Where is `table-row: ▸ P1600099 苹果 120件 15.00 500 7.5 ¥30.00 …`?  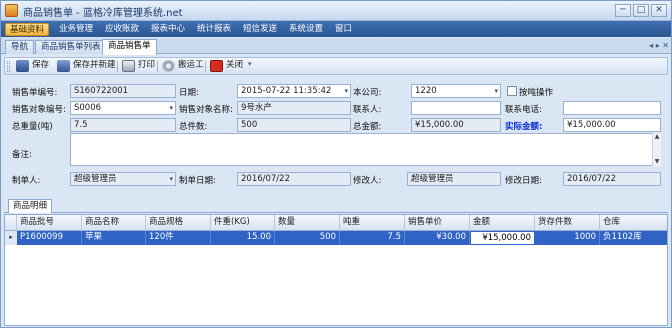 table-row: ▸ P1600099 苹果 120件 15.00 500 7.5 ¥30.00 … is located at coordinates (336, 238).